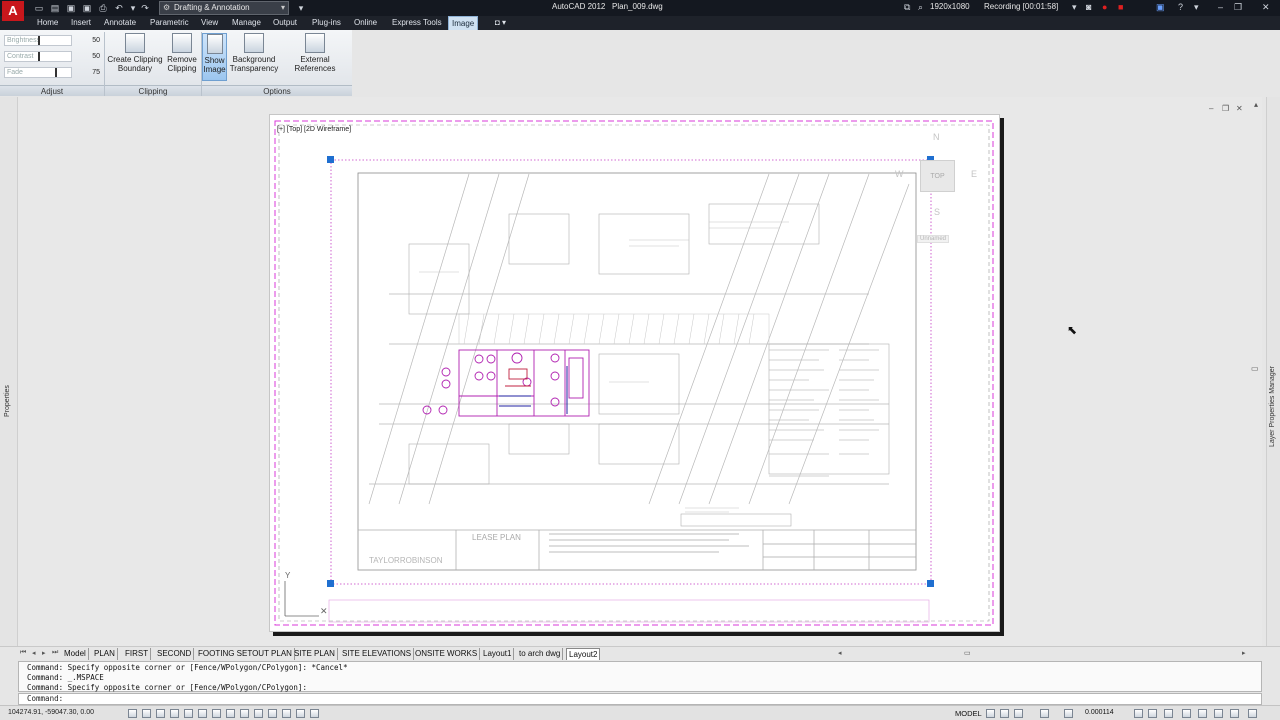 This screenshot has height=720, width=1280. What do you see at coordinates (202, 713) in the screenshot?
I see `object-snap-icon` at bounding box center [202, 713].